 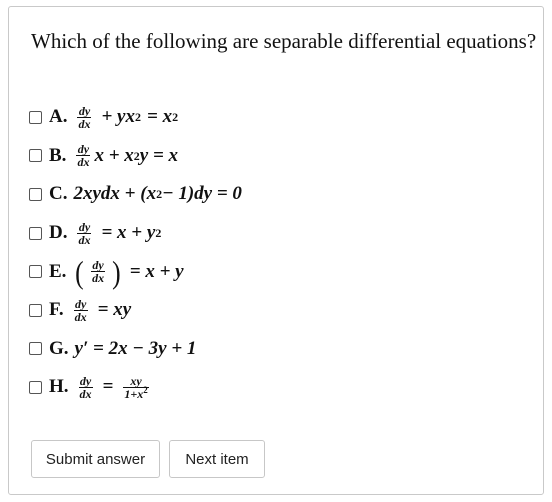 I want to click on option-d-checkbox, so click(x=35, y=233).